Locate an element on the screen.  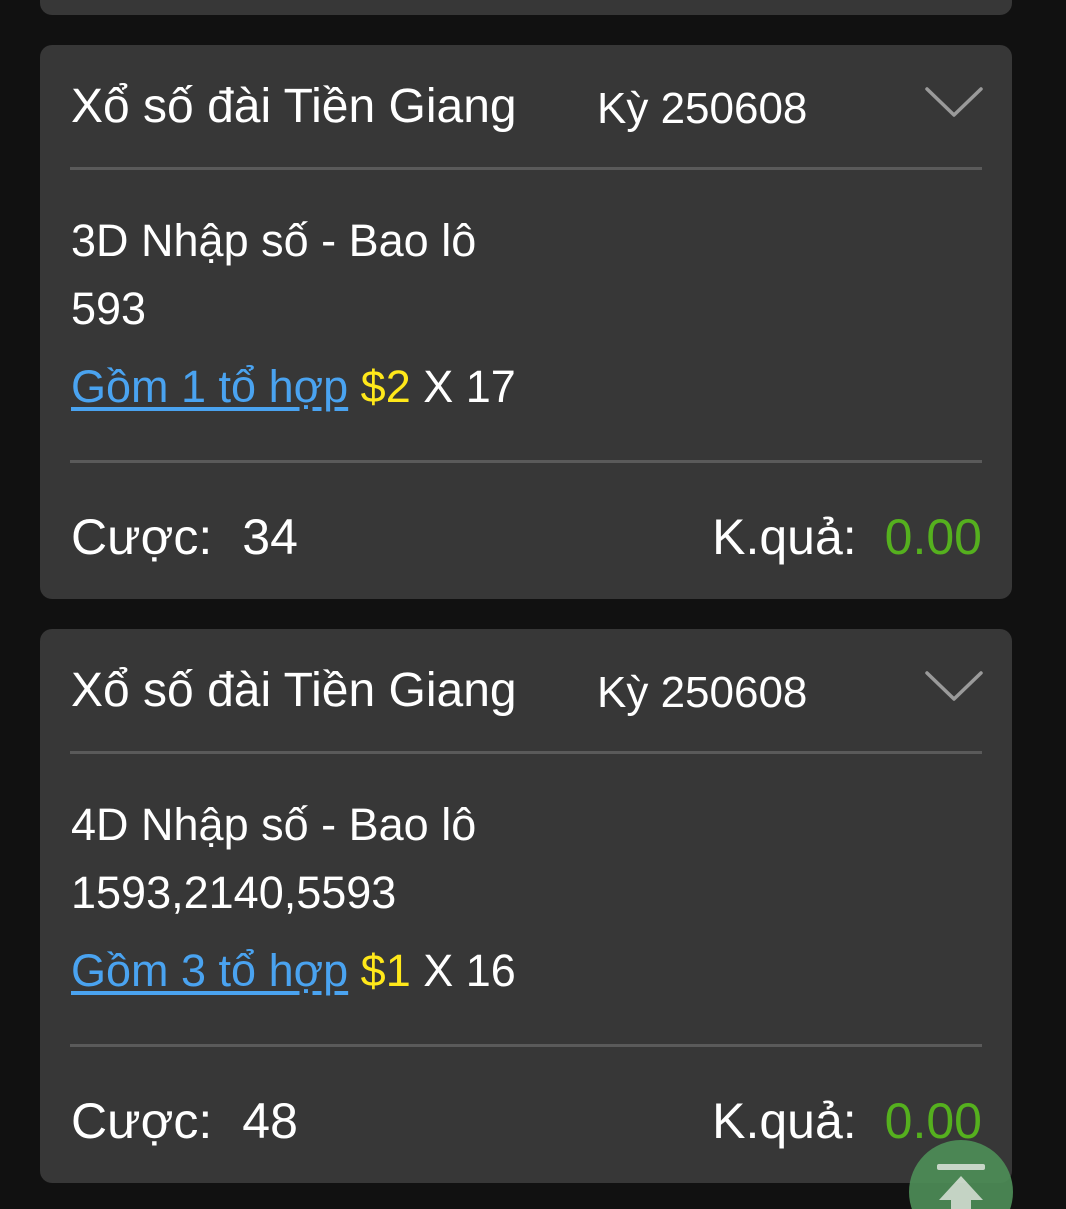
bet-multiplier: X 16 is located at coordinates (469, 970).